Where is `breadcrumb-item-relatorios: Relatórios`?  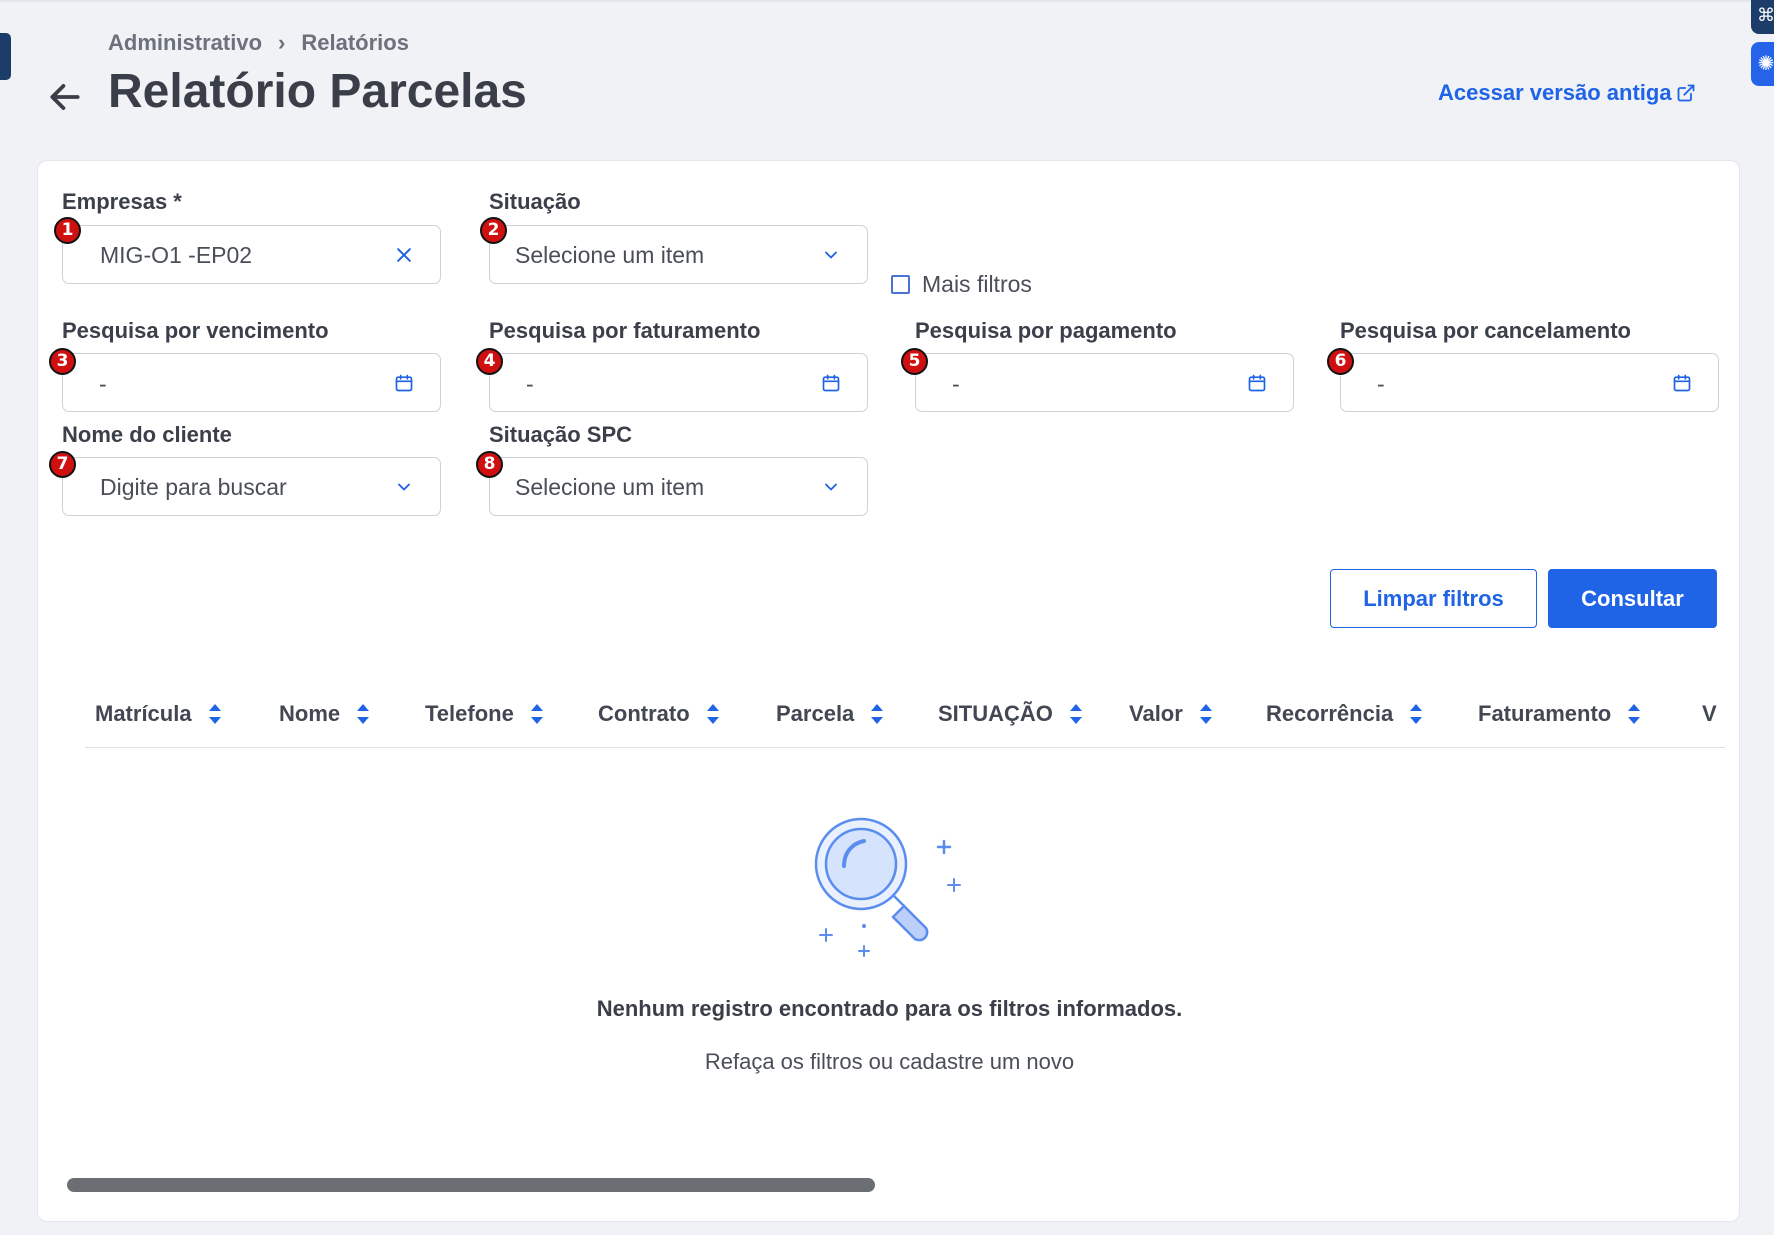
breadcrumb-item-relatorios: Relatórios is located at coordinates (355, 43).